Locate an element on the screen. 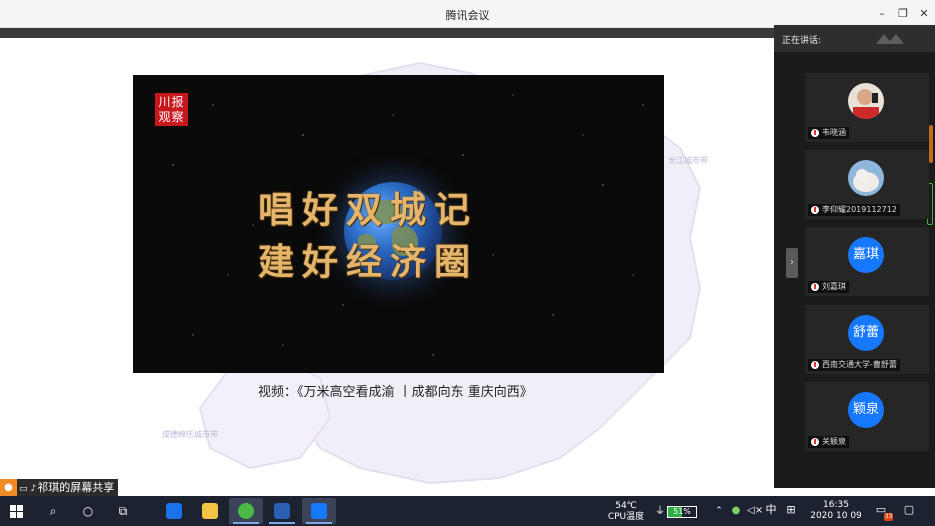 This screenshot has width=935, height=526. restore-button: ❐ is located at coordinates (903, 14).